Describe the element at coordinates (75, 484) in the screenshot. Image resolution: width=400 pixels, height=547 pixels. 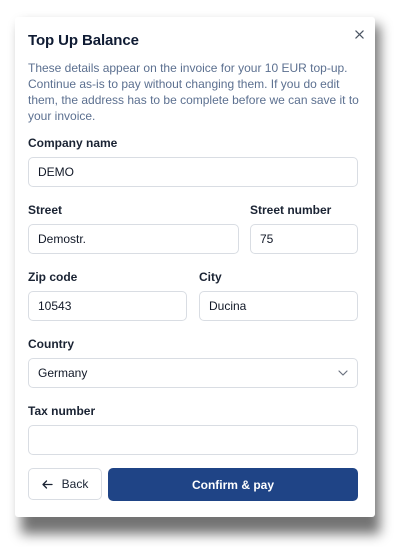
I see `back-button-label: Back` at that location.